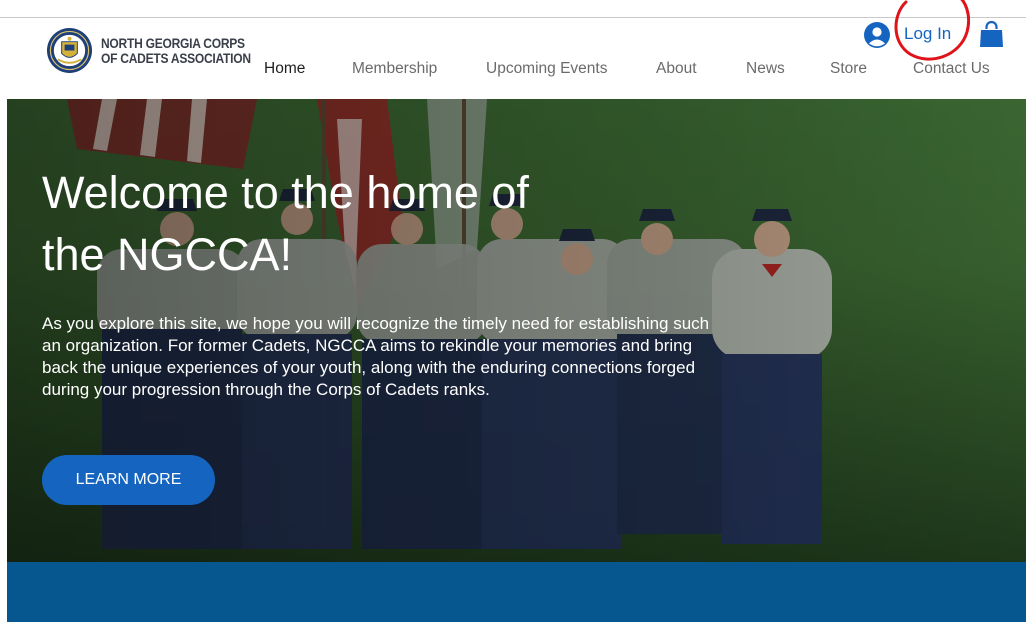  I want to click on nav-store: Store, so click(848, 69).